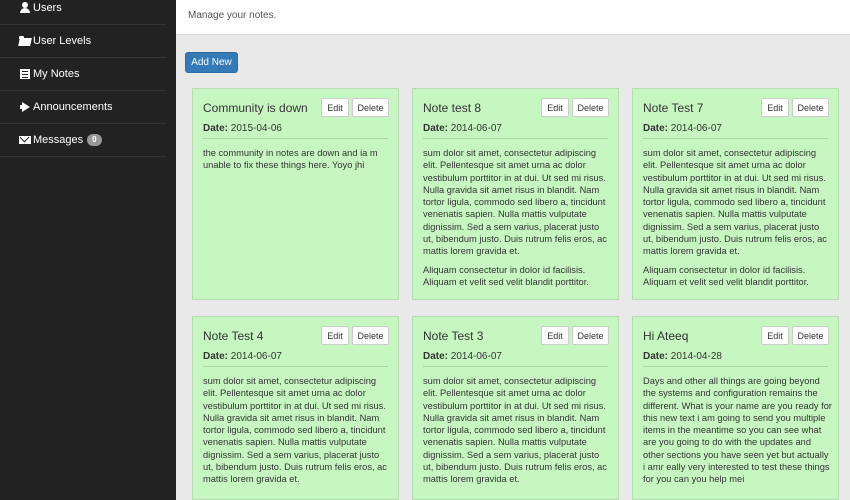 The width and height of the screenshot is (850, 500). What do you see at coordinates (673, 108) in the screenshot?
I see `note-title: Note Test 7` at bounding box center [673, 108].